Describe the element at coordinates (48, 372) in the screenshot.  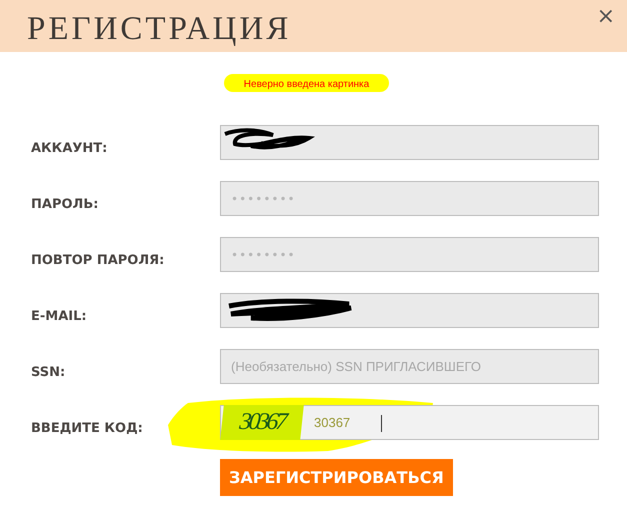
I see `field-label: SSN:` at that location.